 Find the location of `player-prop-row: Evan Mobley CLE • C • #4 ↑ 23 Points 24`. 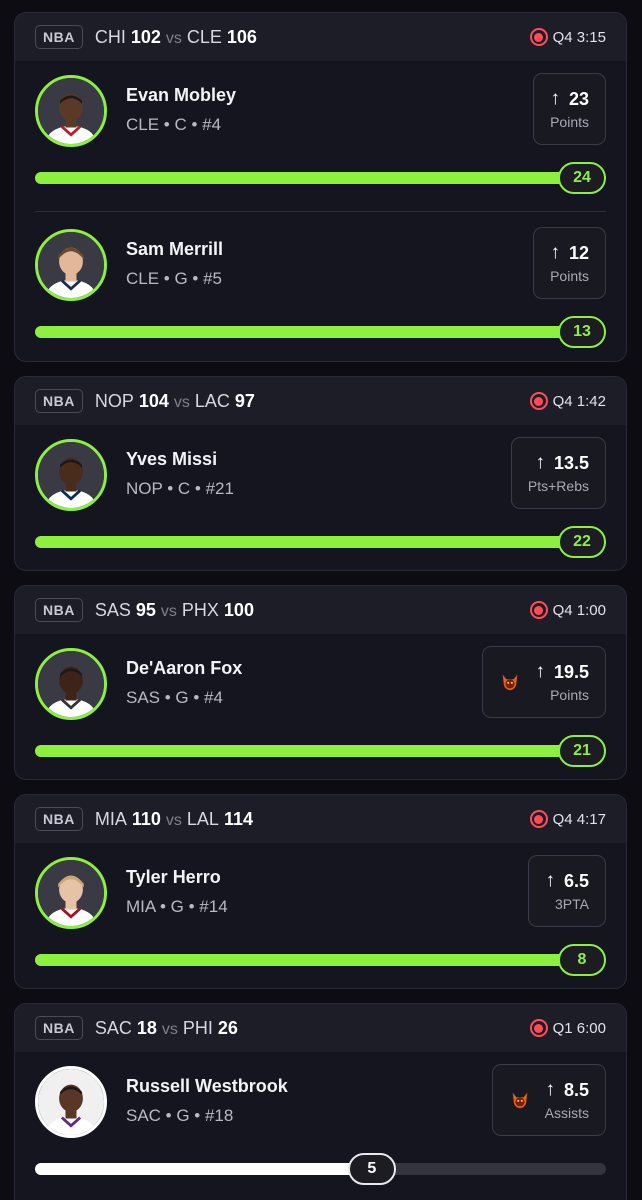

player-prop-row: Evan Mobley CLE • C • #4 ↑ 23 Points 24 is located at coordinates (320, 136).